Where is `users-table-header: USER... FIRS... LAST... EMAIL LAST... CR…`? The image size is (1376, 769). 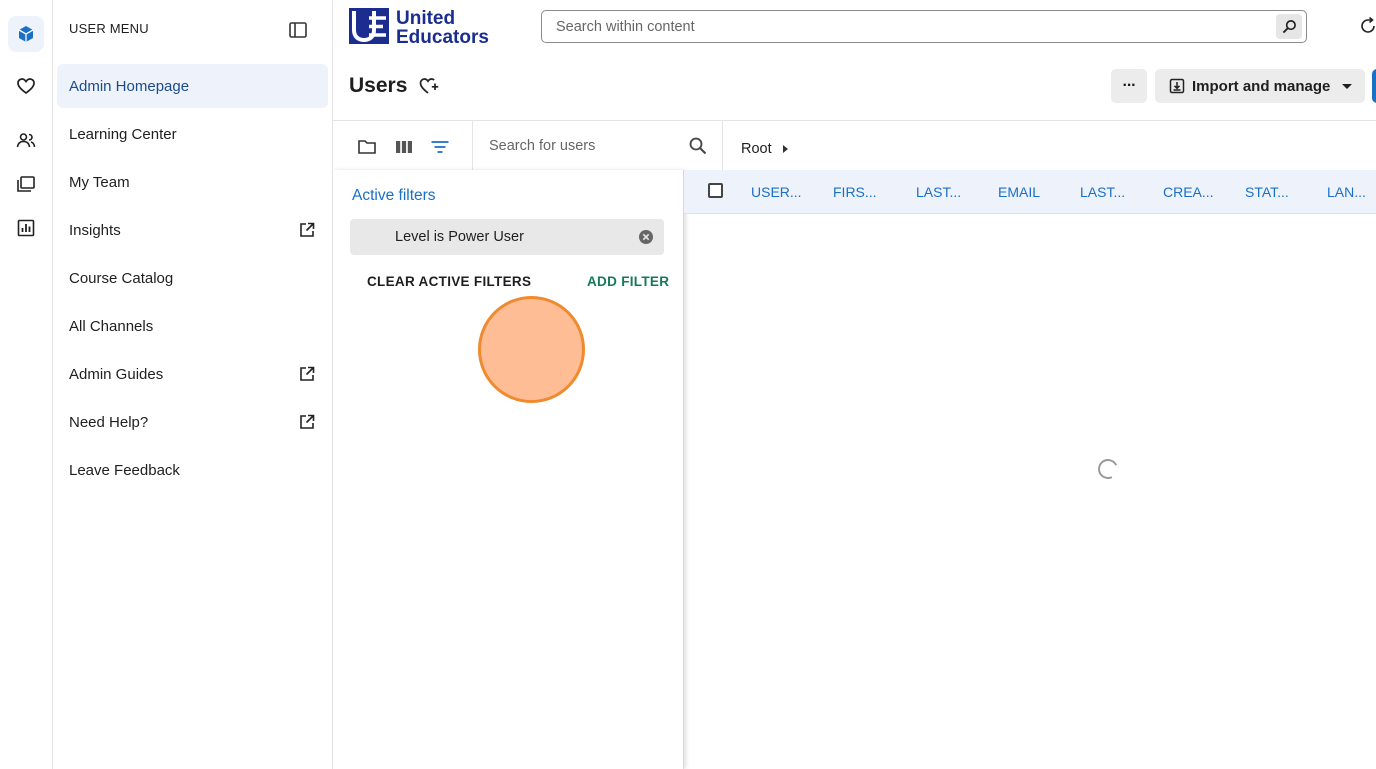
users-table-header: USER... FIRS... LAST... EMAIL LAST... CR… is located at coordinates (1030, 192).